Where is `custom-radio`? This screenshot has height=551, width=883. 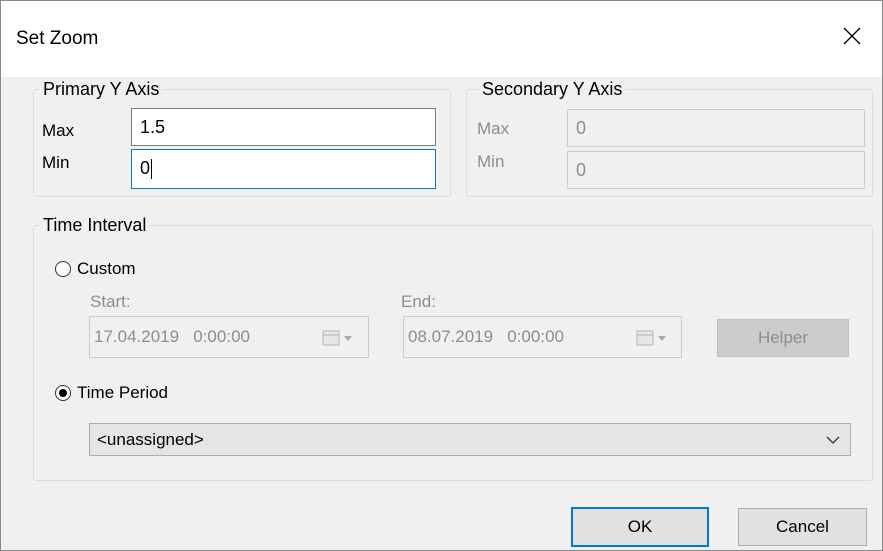 custom-radio is located at coordinates (63, 269).